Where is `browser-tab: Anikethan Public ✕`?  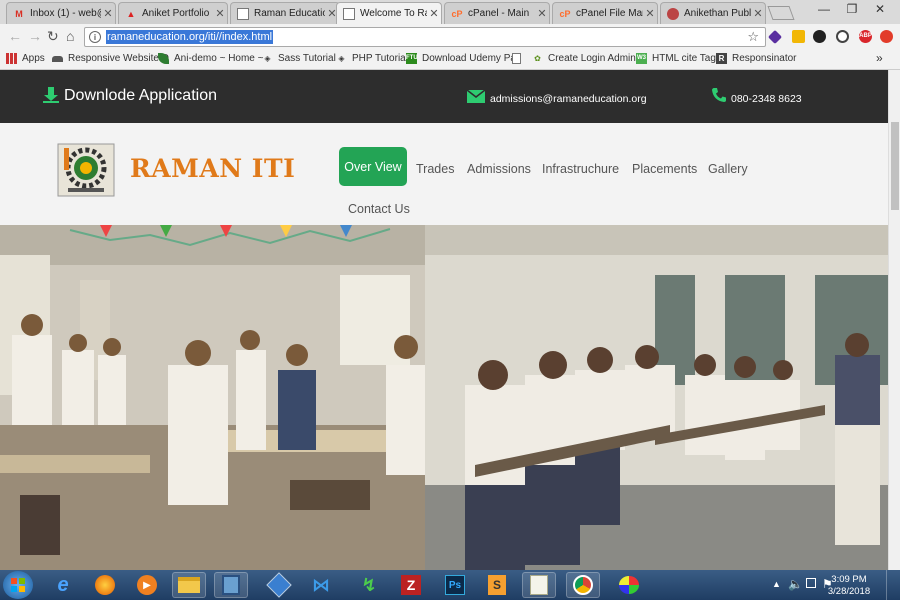 browser-tab: Anikethan Public ✕ is located at coordinates (713, 13).